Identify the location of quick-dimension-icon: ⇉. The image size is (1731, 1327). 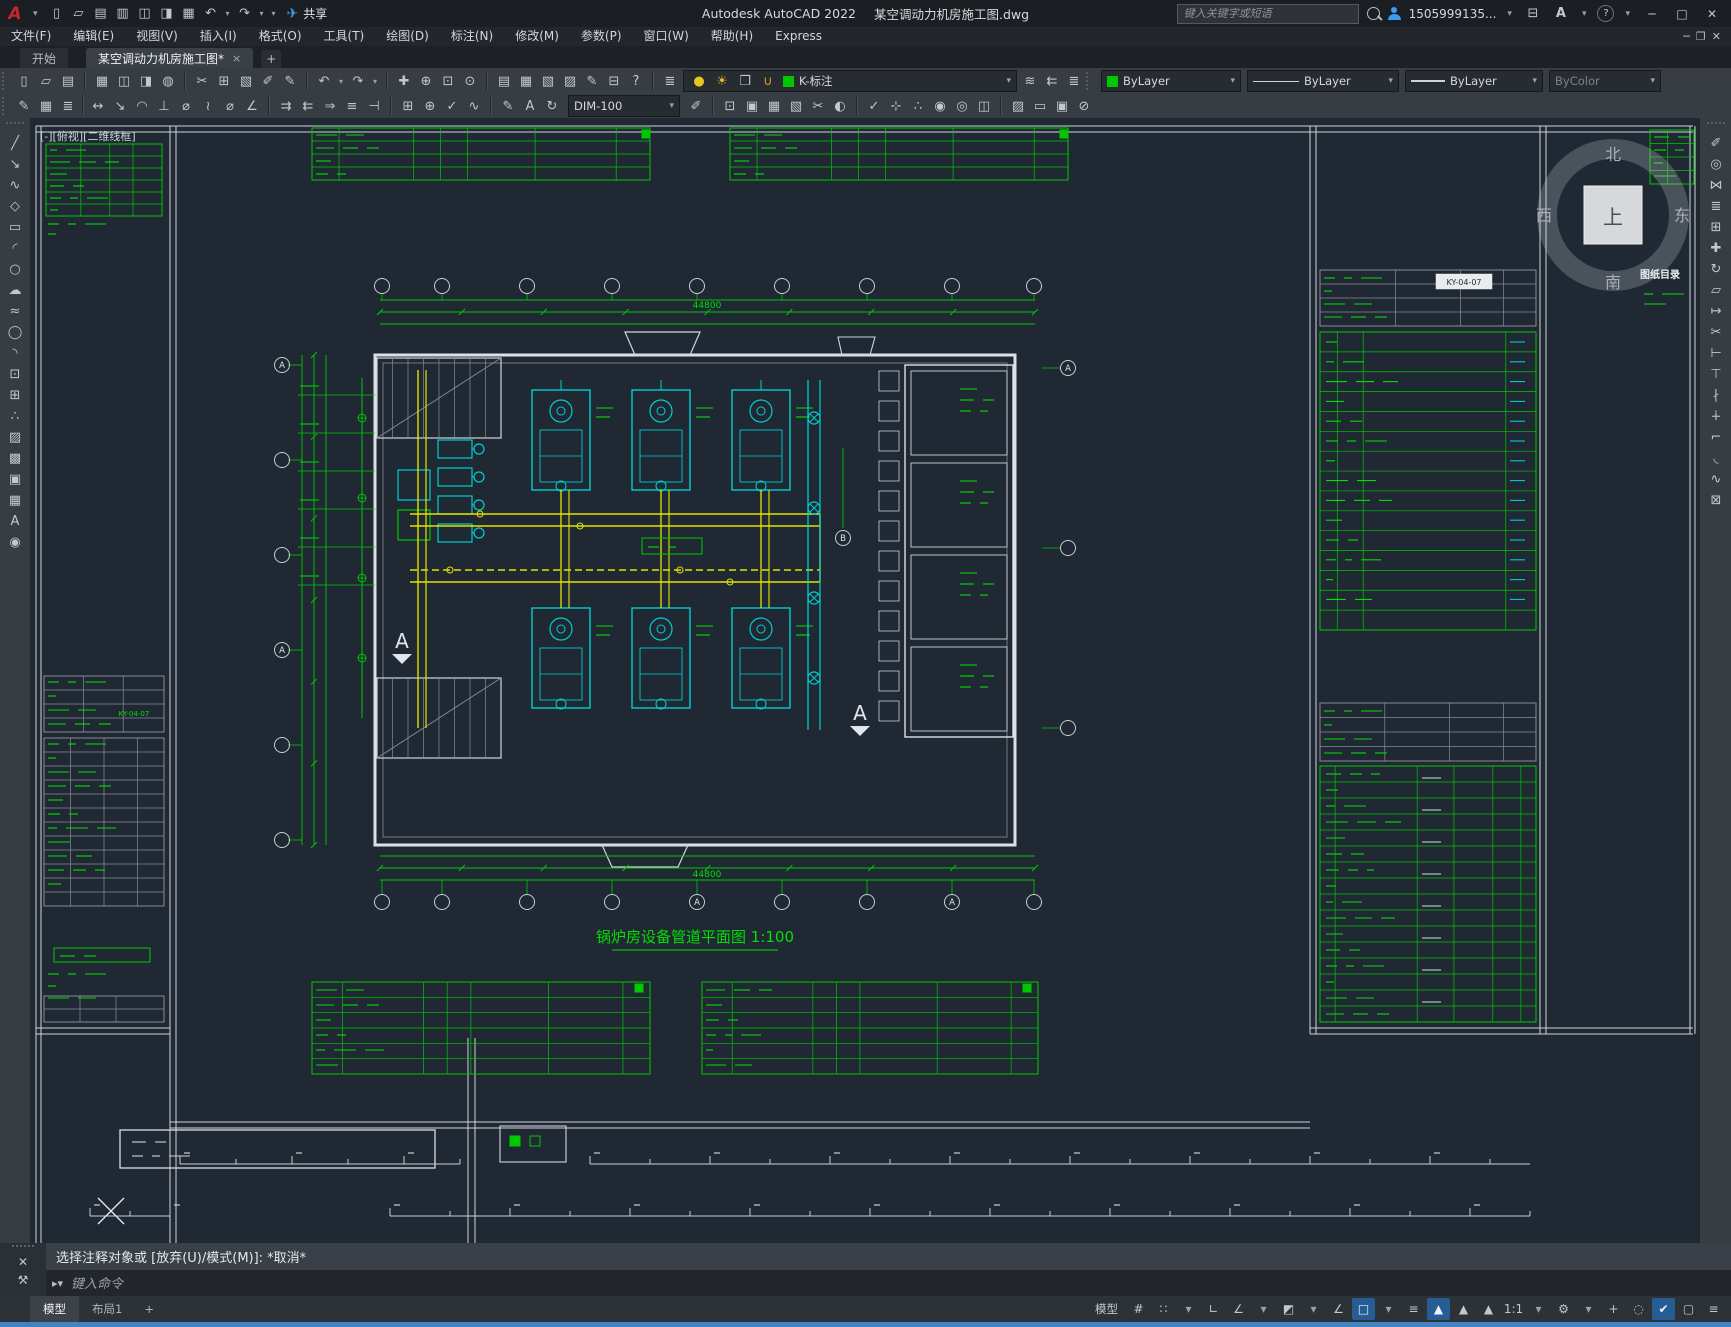
(286, 106).